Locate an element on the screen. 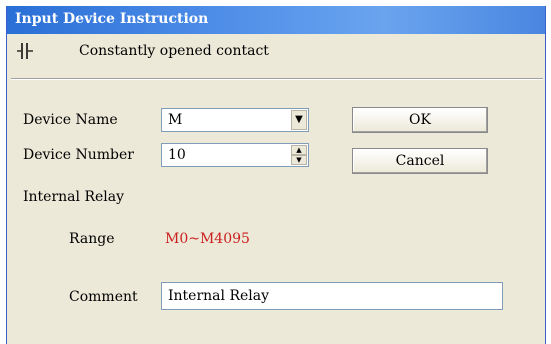  spin-up-icon: ▲ is located at coordinates (299, 150).